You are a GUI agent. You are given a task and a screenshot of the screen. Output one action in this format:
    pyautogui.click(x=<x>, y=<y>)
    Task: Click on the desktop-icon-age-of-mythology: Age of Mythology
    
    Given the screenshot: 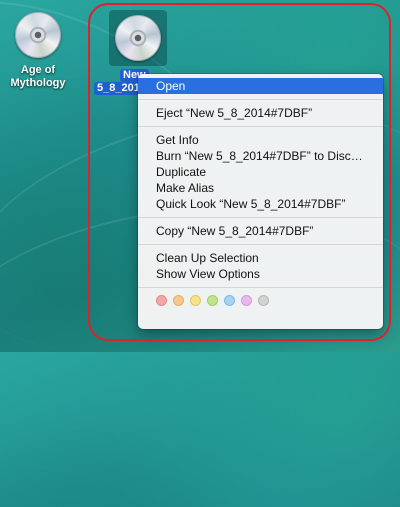 What is the action you would take?
    pyautogui.click(x=38, y=51)
    